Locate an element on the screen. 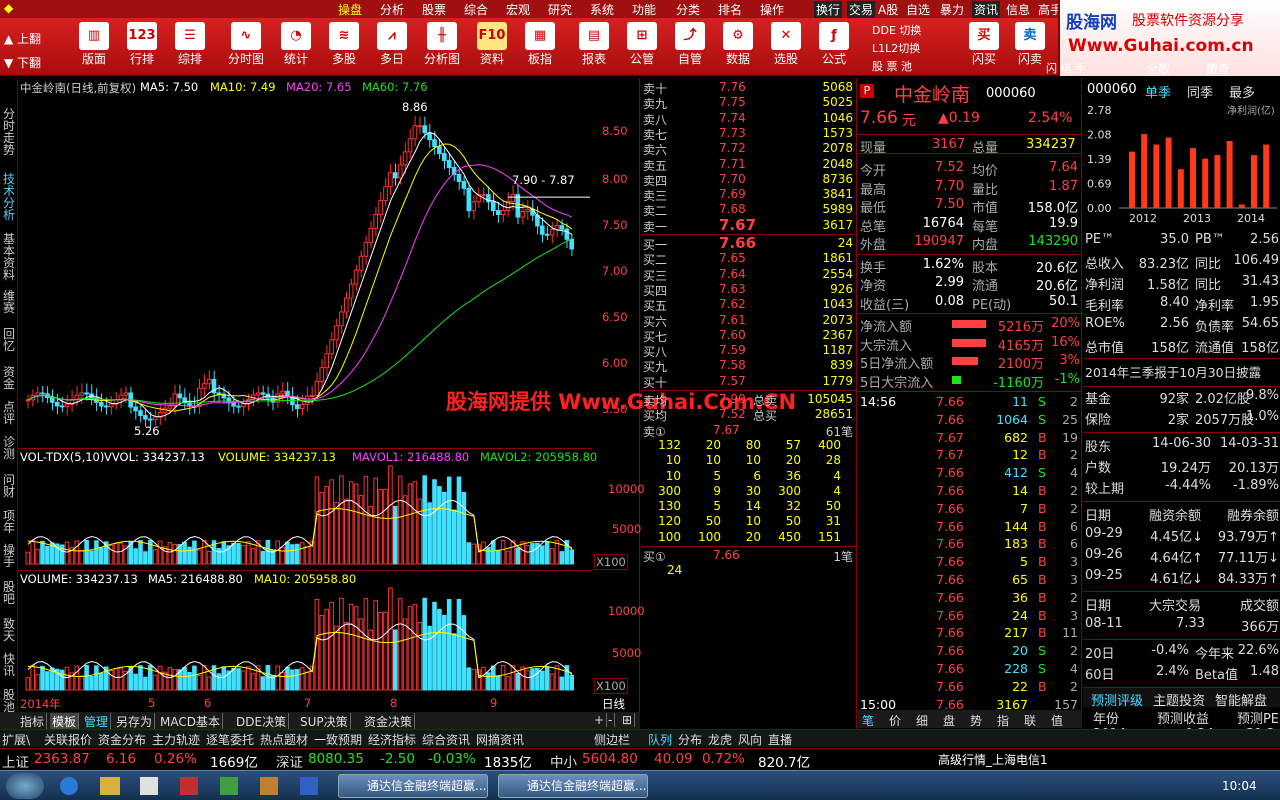 Image resolution: width=1280 pixels, height=800 pixels. ask-row: 卖九 7.75 5025 is located at coordinates (749, 103).